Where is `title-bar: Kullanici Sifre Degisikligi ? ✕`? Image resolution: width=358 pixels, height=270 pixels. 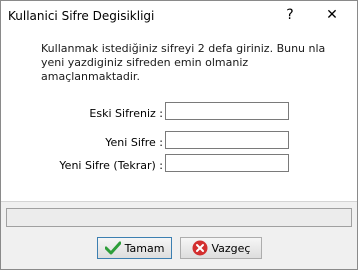
title-bar: Kullanici Sifre Degisikligi ? ✕ is located at coordinates (179, 16).